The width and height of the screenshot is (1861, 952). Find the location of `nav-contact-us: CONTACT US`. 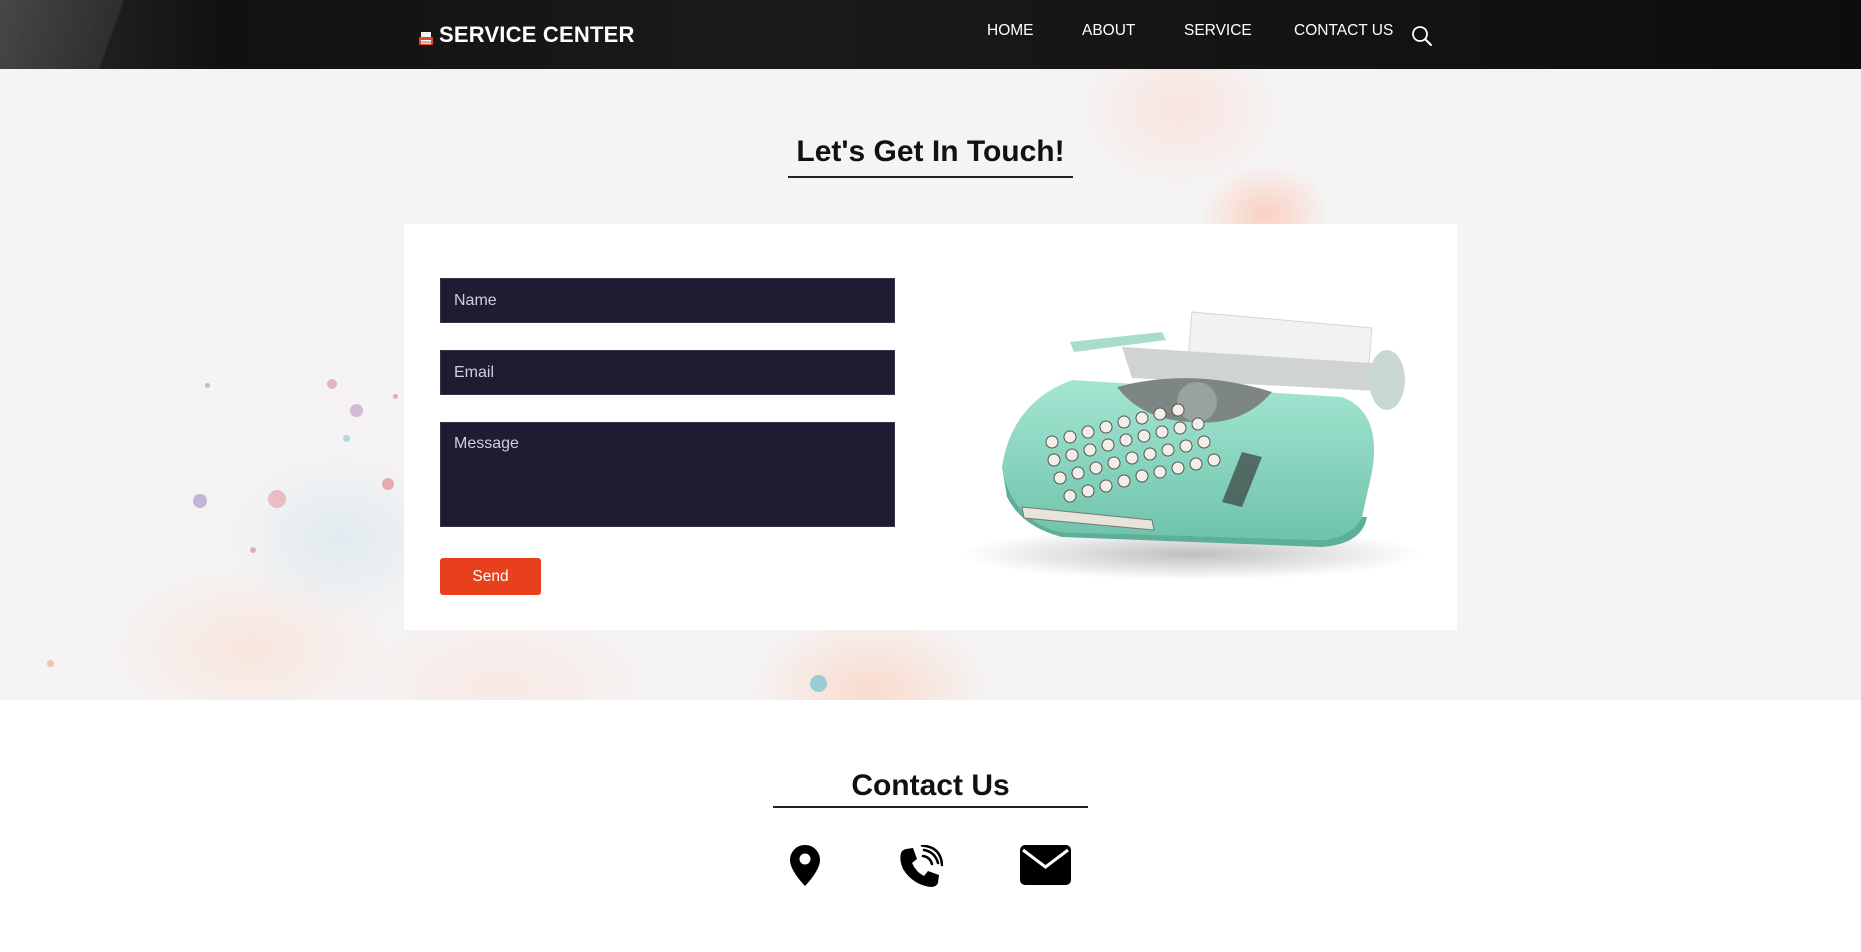

nav-contact-us: CONTACT US is located at coordinates (1343, 31).